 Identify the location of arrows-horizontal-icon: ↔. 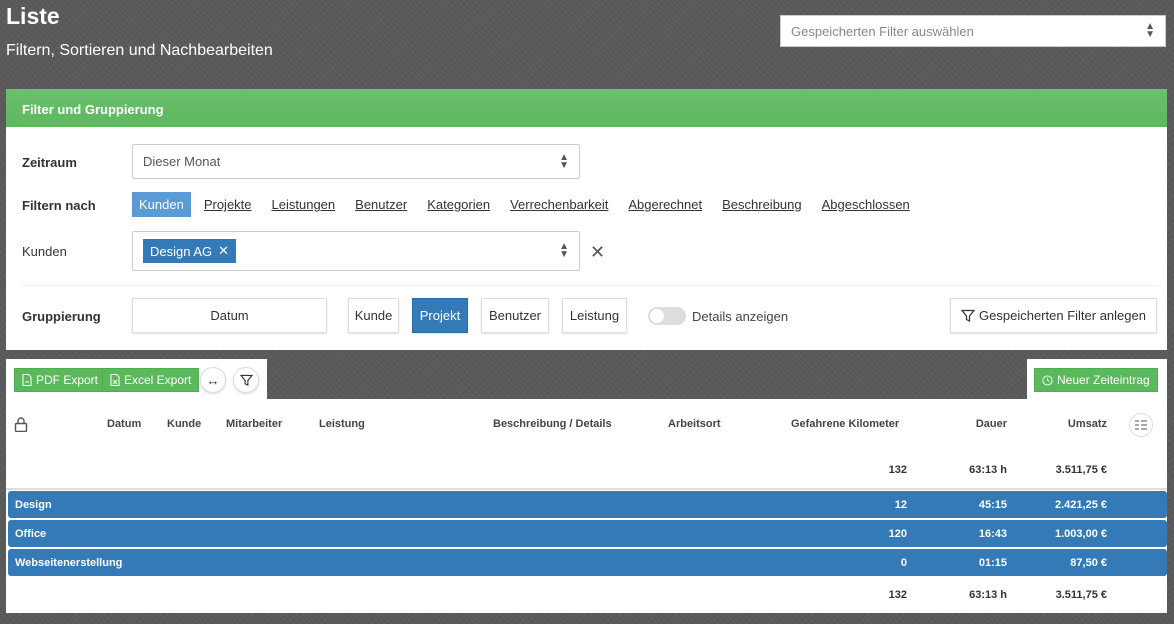
(213, 380).